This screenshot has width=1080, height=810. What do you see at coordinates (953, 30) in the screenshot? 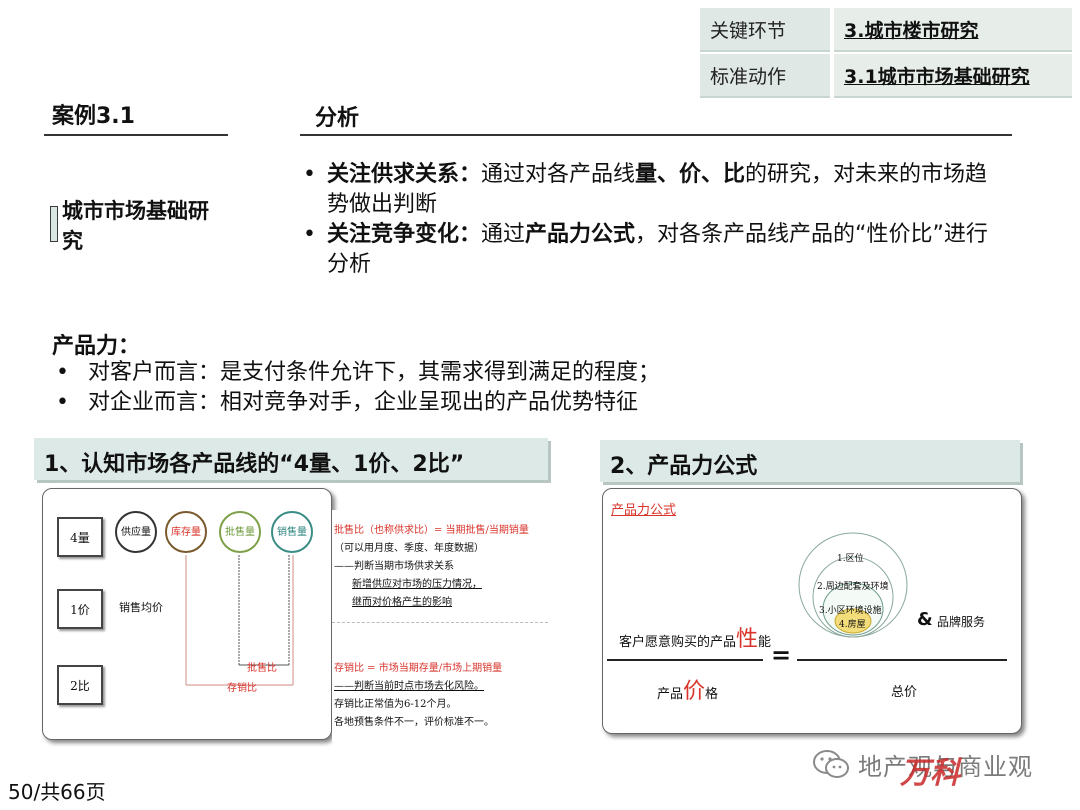
I see `header-value: 3.城市楼市研究` at bounding box center [953, 30].